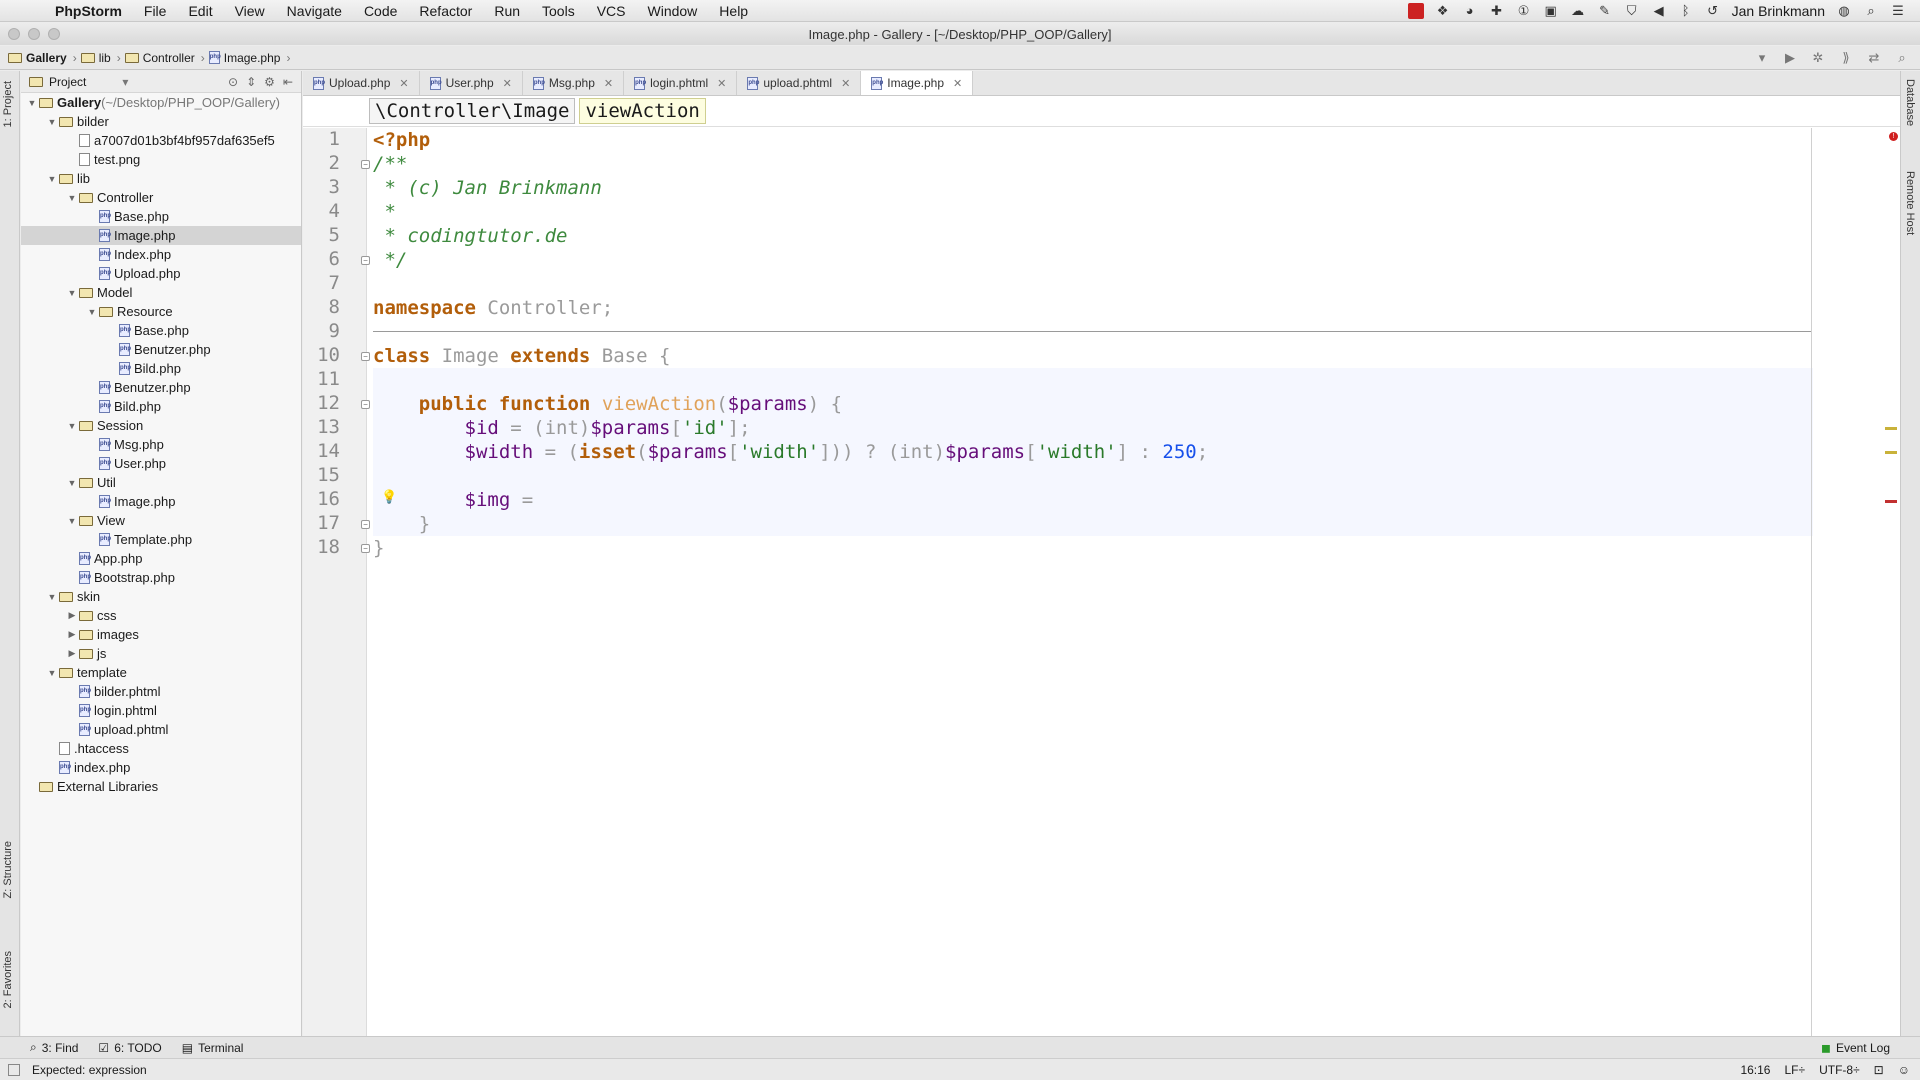  What do you see at coordinates (1790, 58) in the screenshot?
I see `run-icon: ▶` at bounding box center [1790, 58].